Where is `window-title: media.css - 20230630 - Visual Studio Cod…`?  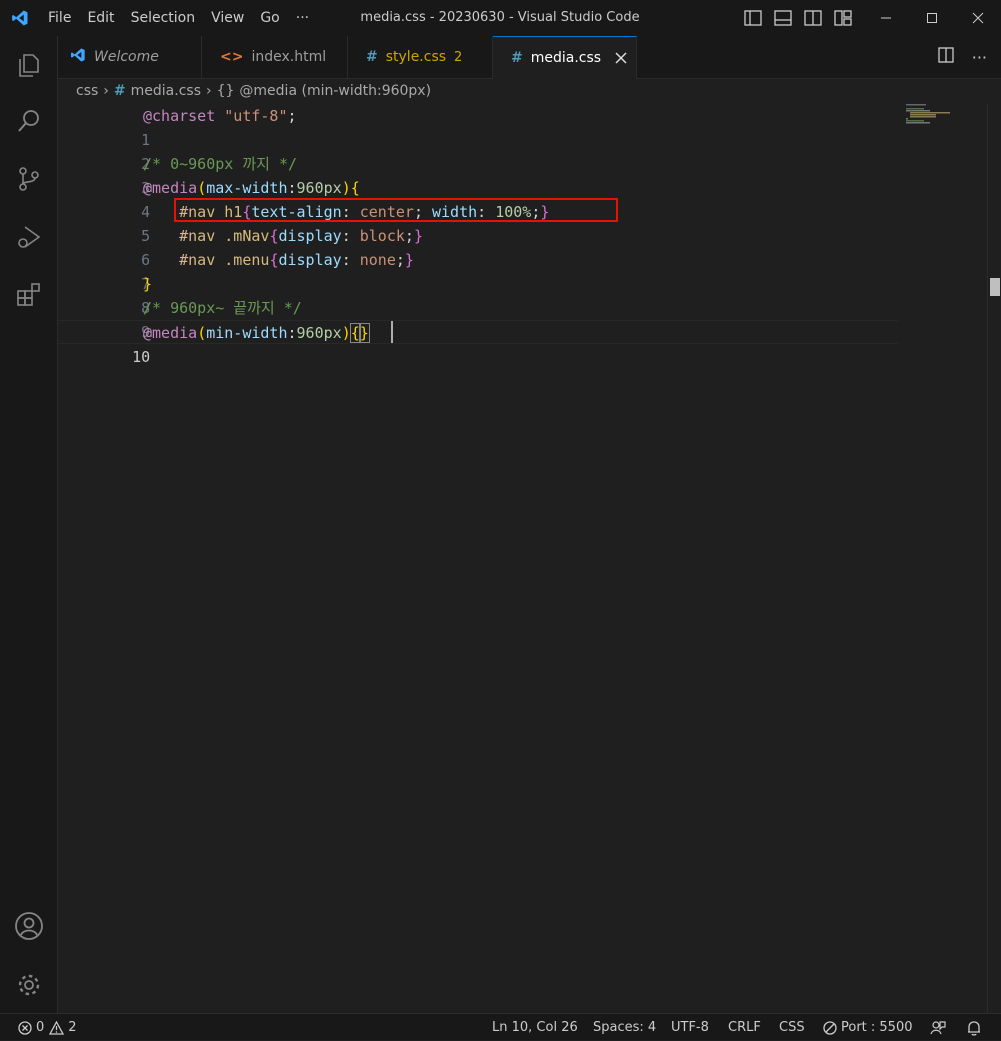 window-title: media.css - 20230630 - Visual Studio Cod… is located at coordinates (500, 17).